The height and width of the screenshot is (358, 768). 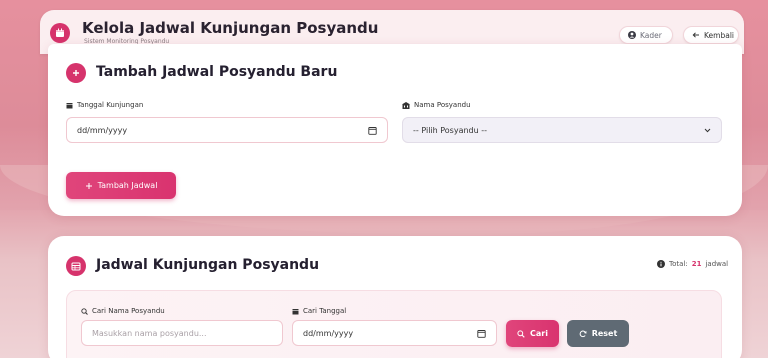 I want to click on user-role-button: Kader, so click(x=646, y=35).